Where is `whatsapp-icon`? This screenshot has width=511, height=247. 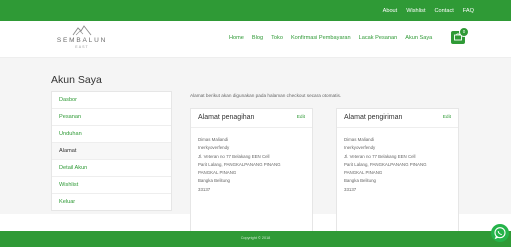
whatsapp-icon is located at coordinates (500, 233).